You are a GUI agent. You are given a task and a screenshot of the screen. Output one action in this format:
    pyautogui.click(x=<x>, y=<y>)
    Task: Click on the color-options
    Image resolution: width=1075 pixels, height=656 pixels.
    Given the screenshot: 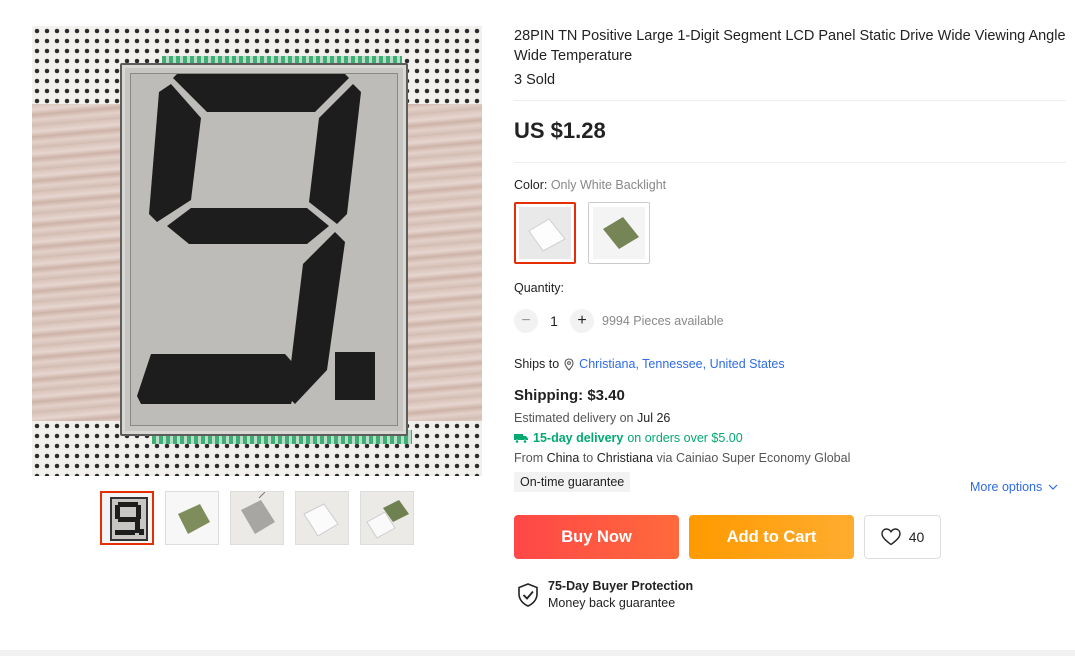 What is the action you would take?
    pyautogui.click(x=584, y=233)
    